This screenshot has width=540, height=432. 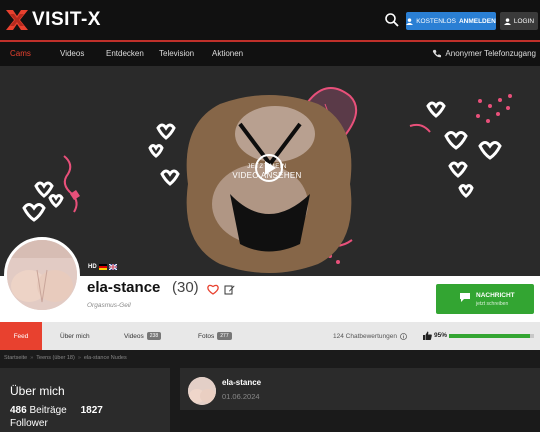 What do you see at coordinates (524, 21) in the screenshot?
I see `login-label: LOGIN` at bounding box center [524, 21].